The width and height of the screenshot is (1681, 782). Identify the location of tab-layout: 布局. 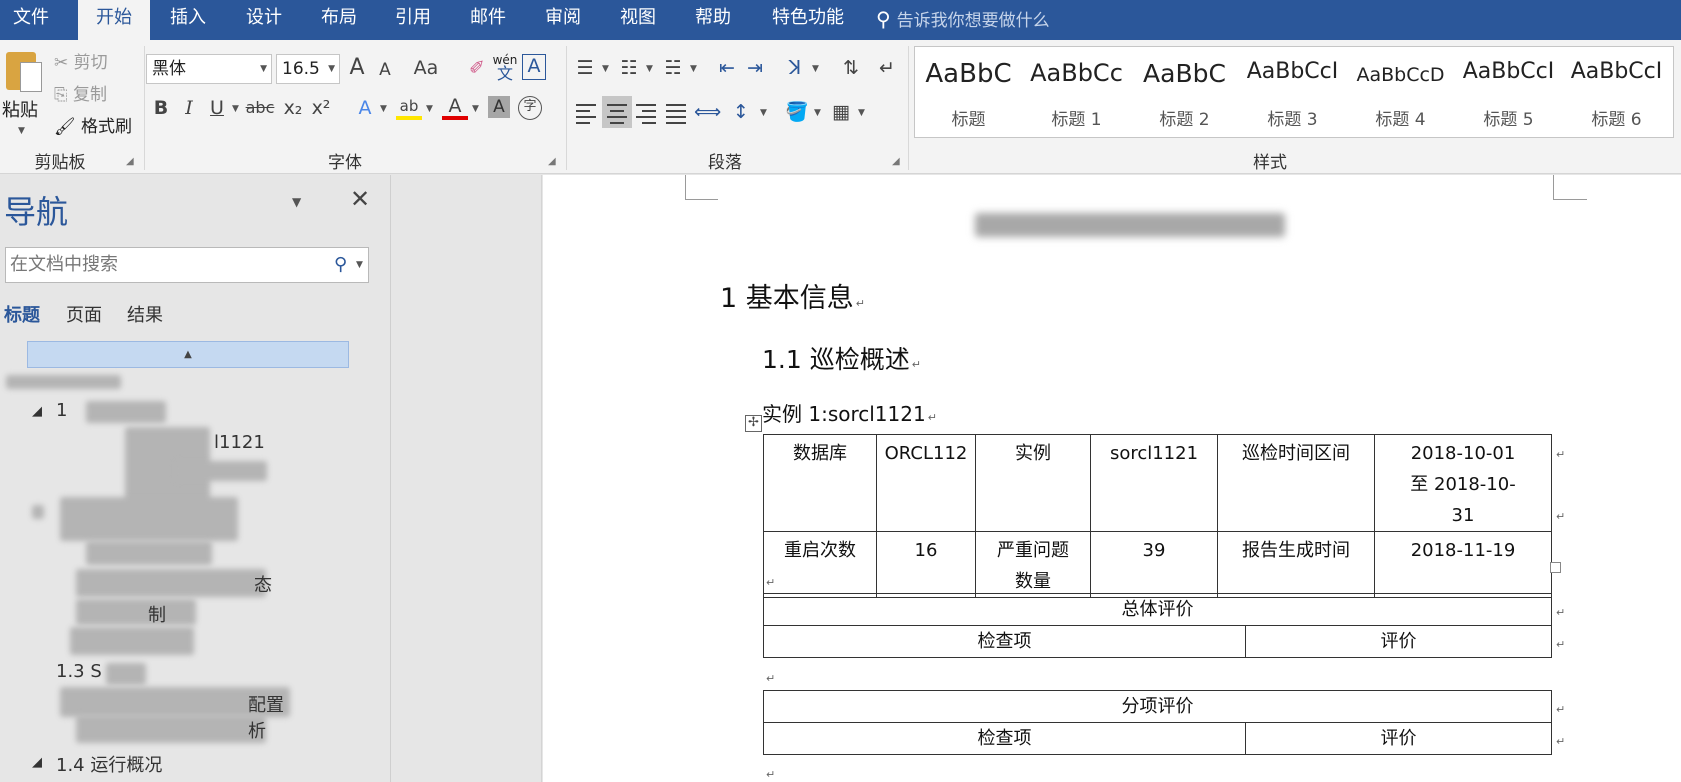
(339, 20).